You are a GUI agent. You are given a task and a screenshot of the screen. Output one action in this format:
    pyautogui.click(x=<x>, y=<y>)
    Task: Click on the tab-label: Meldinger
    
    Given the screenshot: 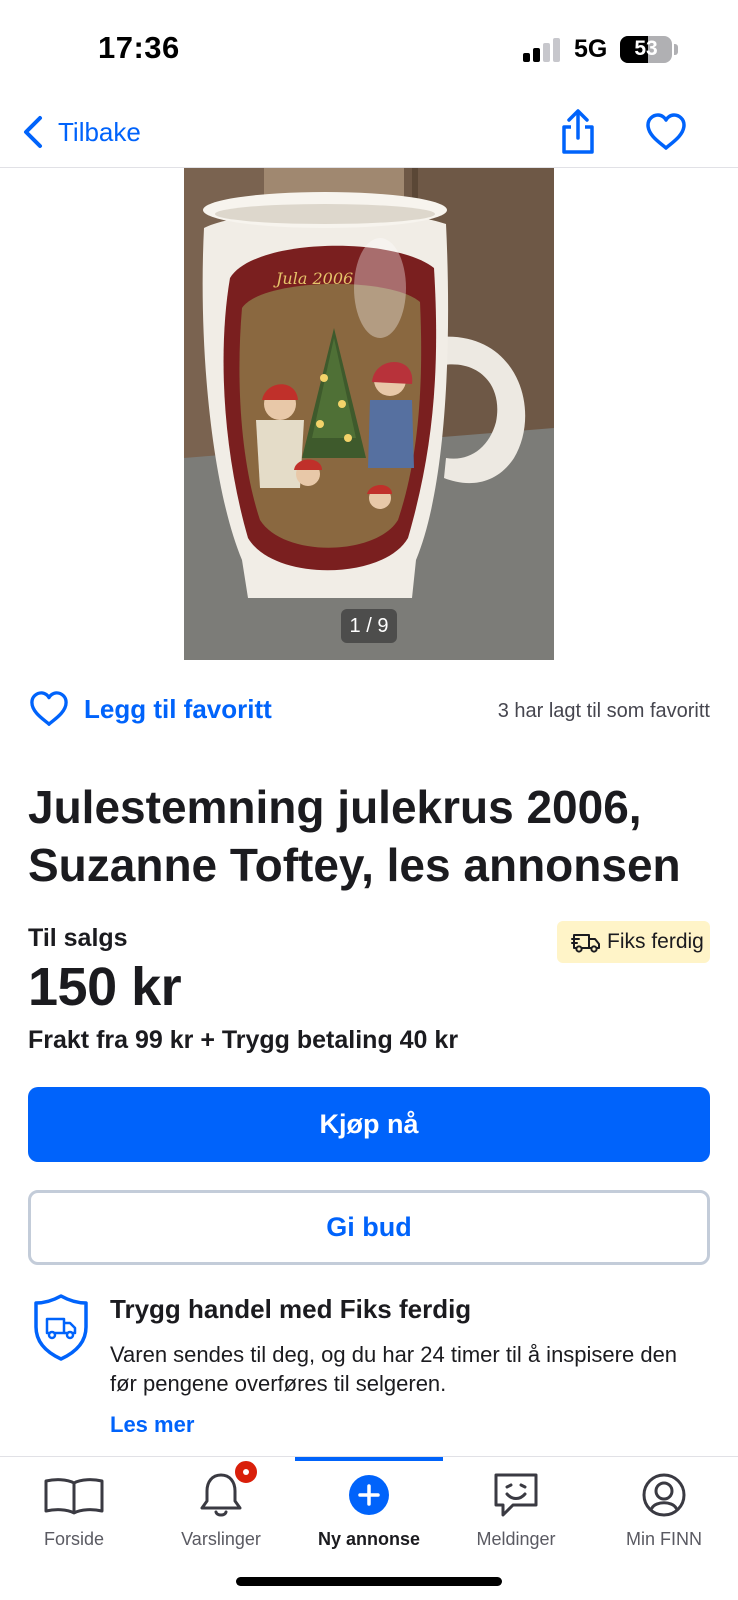 What is the action you would take?
    pyautogui.click(x=516, y=1539)
    